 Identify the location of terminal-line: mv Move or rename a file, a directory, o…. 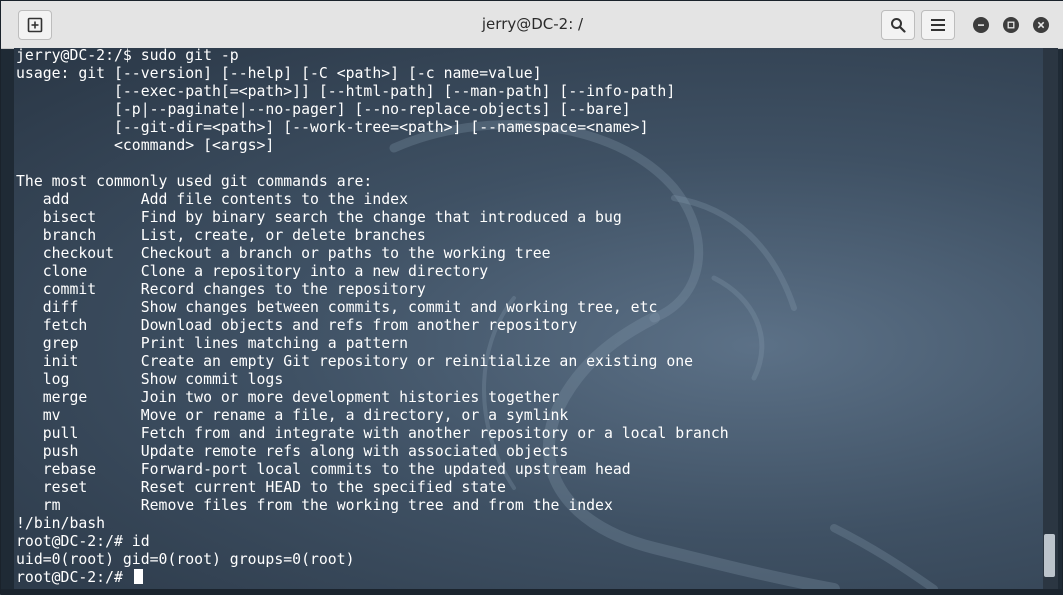
(292, 415).